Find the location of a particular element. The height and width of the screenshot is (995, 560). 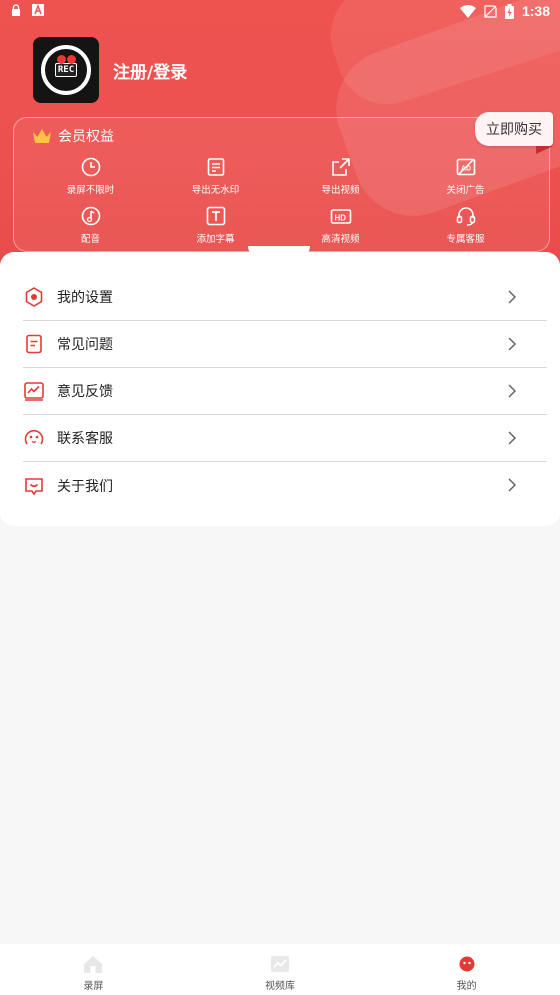

lock-icon is located at coordinates (16, 10).